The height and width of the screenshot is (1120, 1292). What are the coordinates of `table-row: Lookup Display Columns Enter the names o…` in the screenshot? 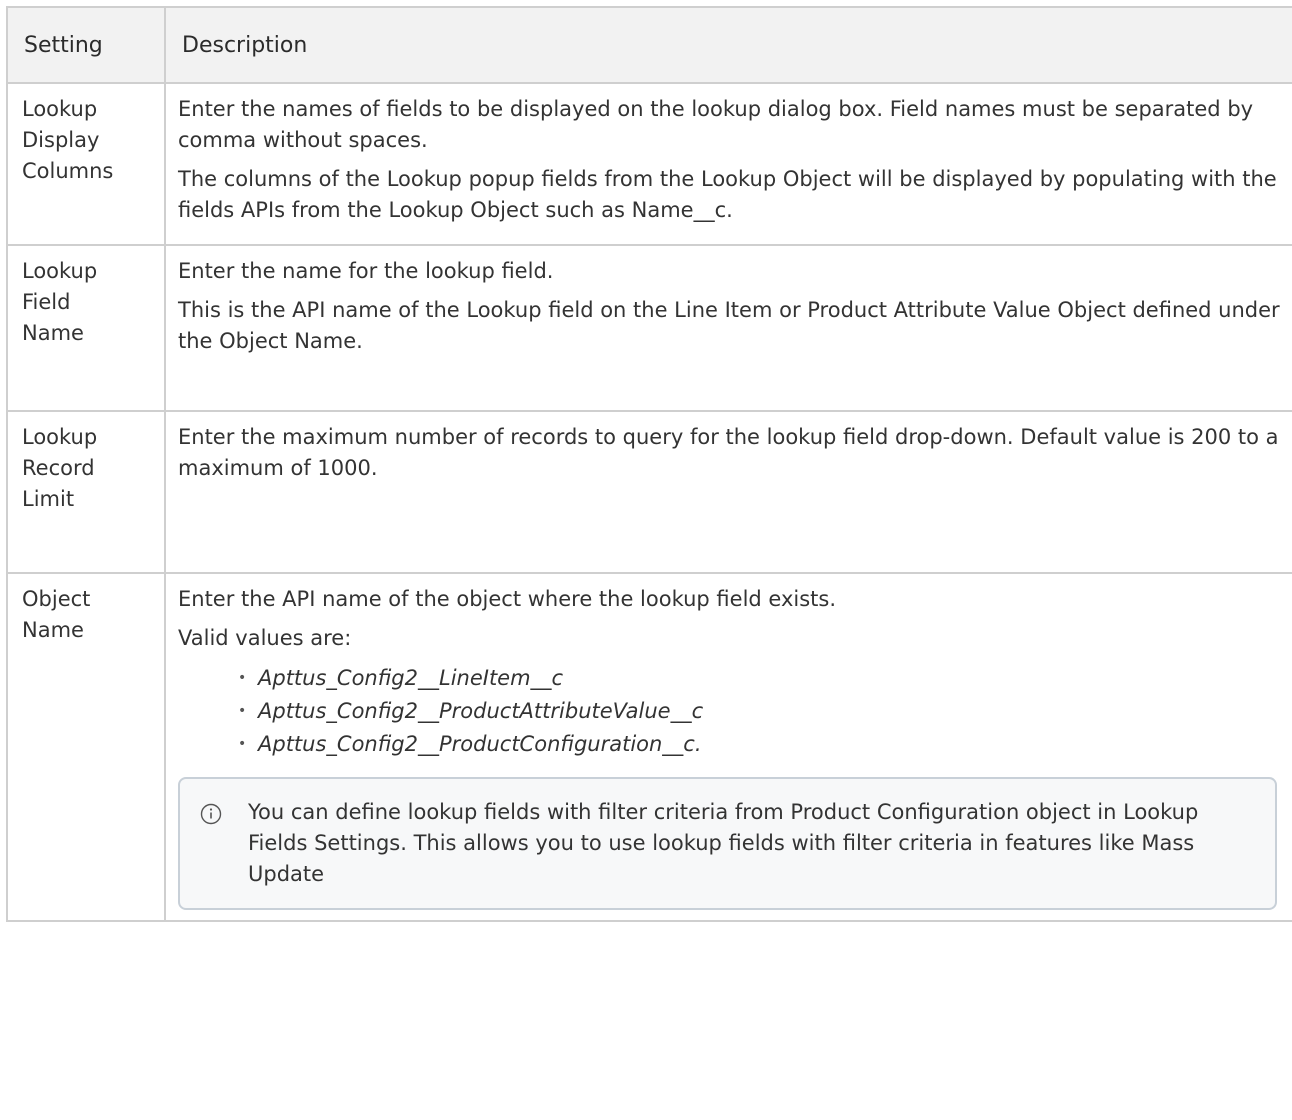 It's located at (649, 164).